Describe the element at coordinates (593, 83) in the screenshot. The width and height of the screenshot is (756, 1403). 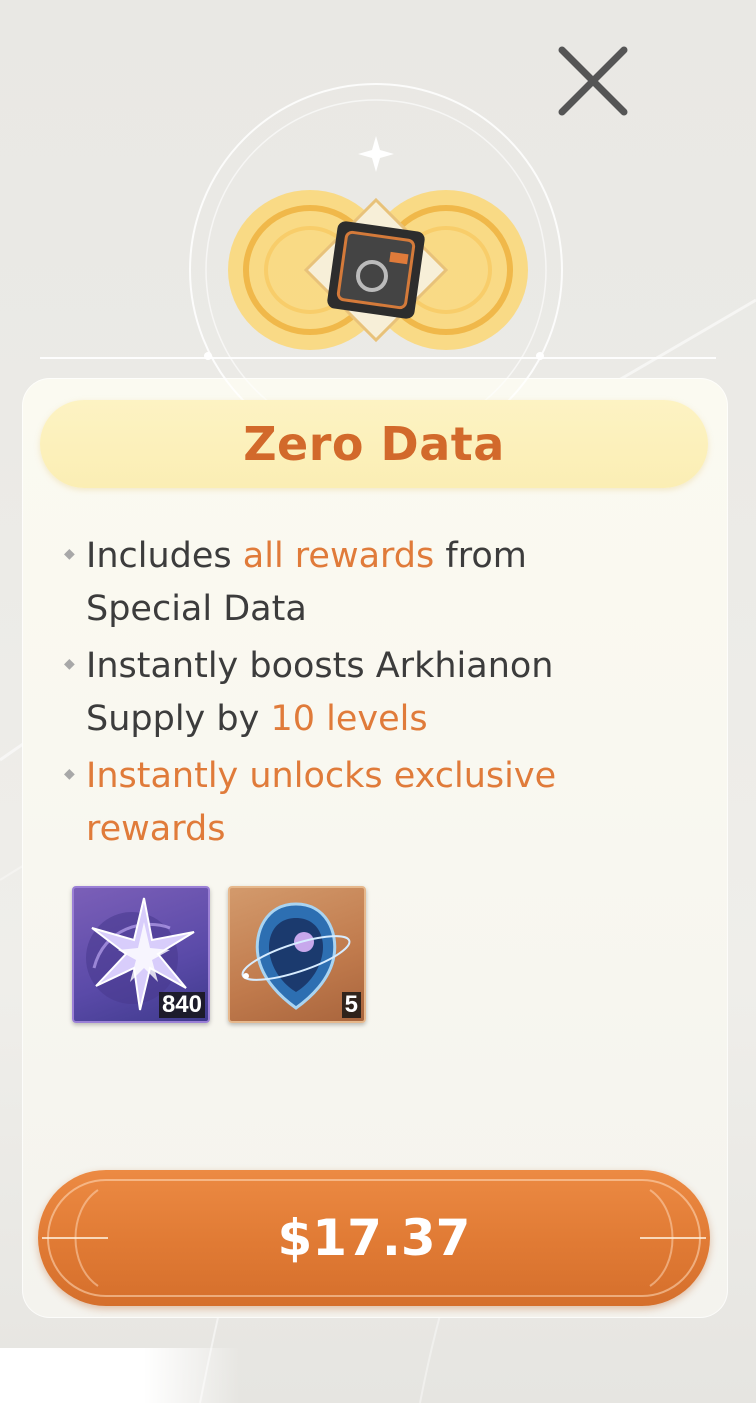
I see `close-x-icon` at that location.